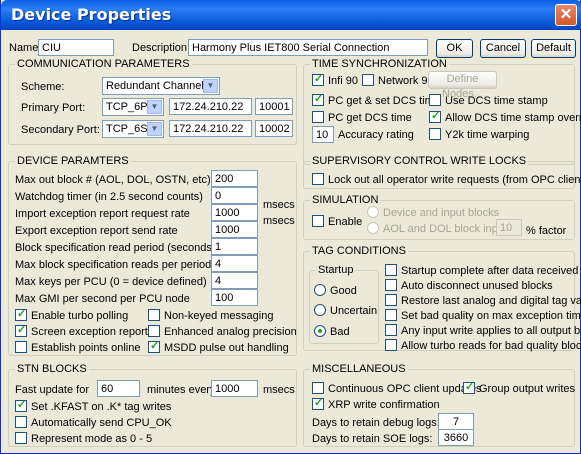 The image size is (581, 454). What do you see at coordinates (456, 437) in the screenshot?
I see `soe-logs-input: 3660` at bounding box center [456, 437].